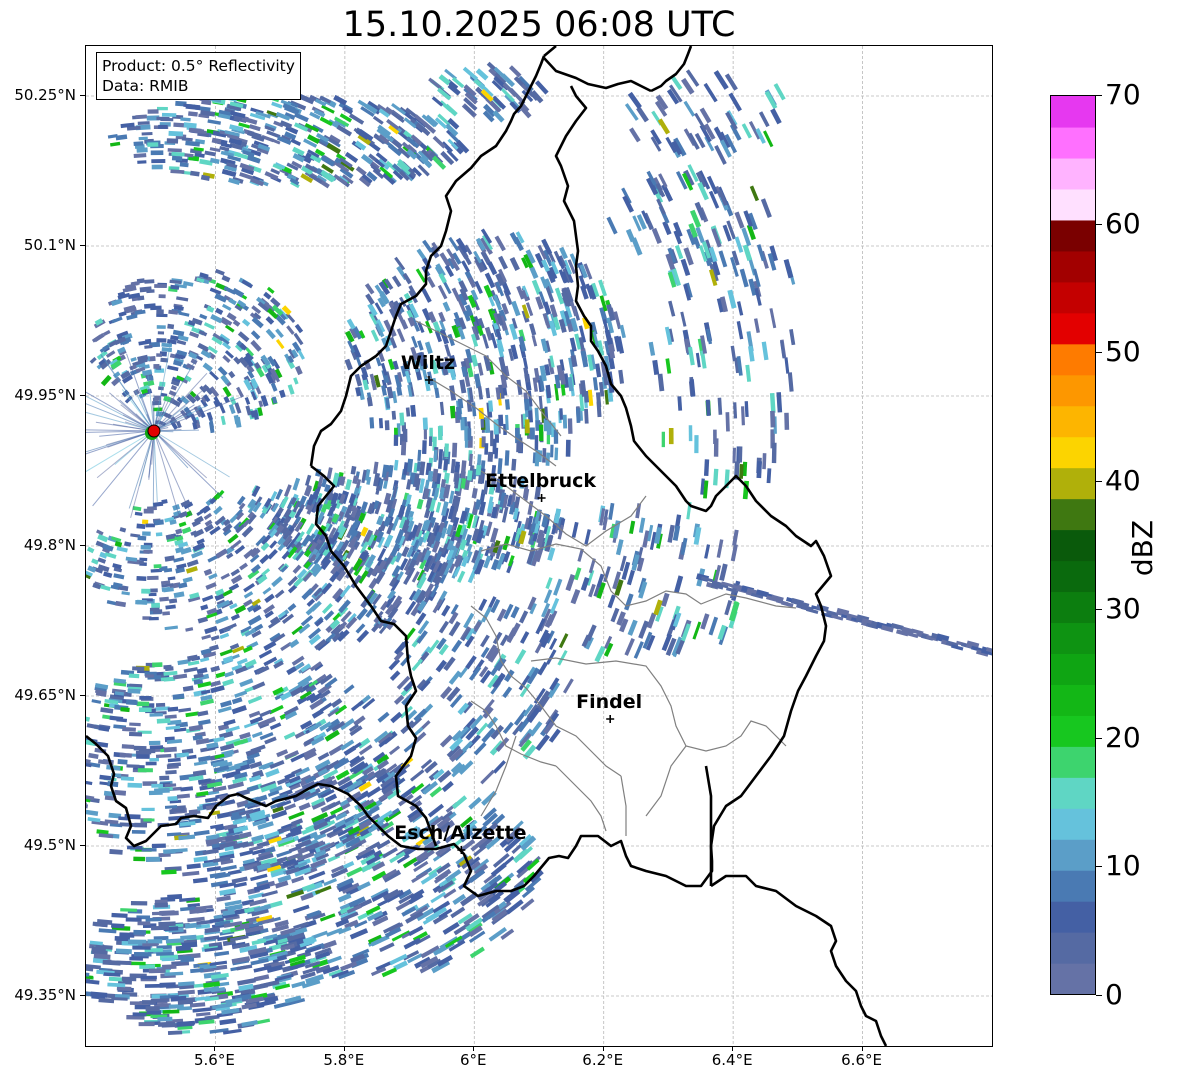 This screenshot has width=1184, height=1081. What do you see at coordinates (609, 702) in the screenshot?
I see `city-label: Findel` at bounding box center [609, 702].